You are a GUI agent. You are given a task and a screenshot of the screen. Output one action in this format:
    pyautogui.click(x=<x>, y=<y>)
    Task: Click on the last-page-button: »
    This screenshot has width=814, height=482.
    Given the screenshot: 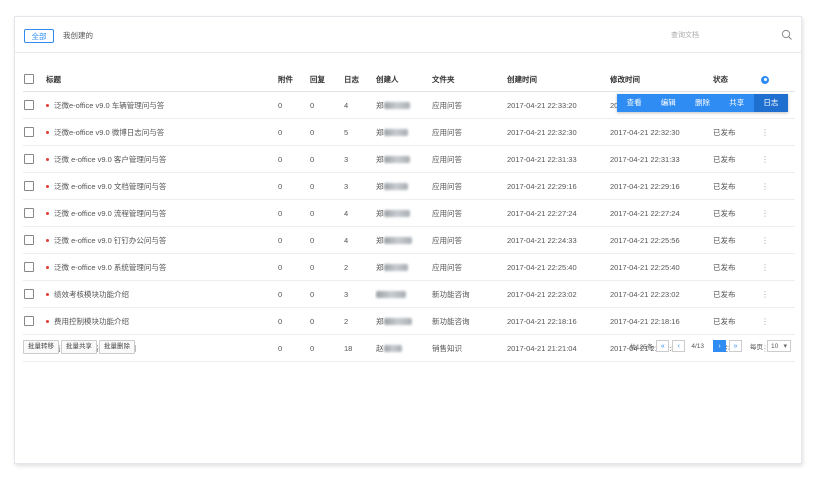 What is the action you would take?
    pyautogui.click(x=735, y=346)
    